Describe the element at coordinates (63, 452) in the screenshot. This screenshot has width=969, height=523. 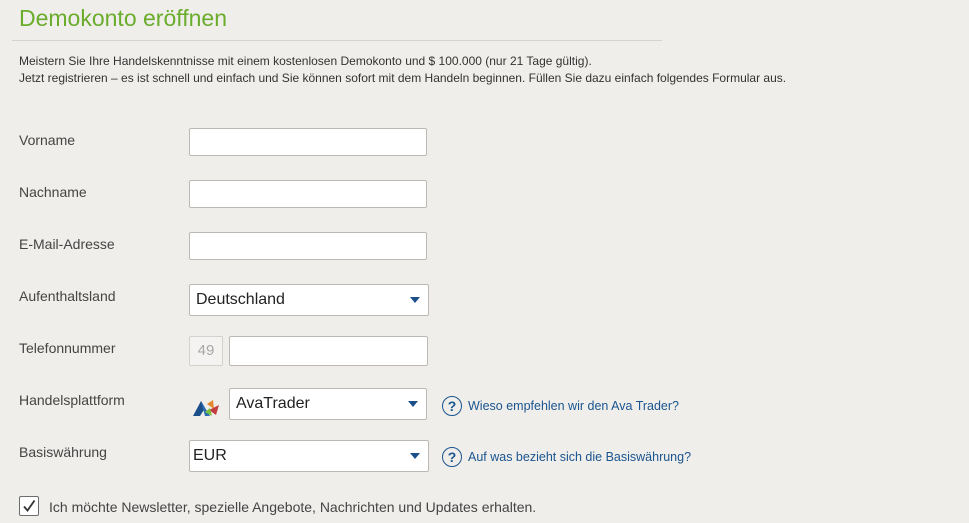
I see `currency-label: Basiswährung` at that location.